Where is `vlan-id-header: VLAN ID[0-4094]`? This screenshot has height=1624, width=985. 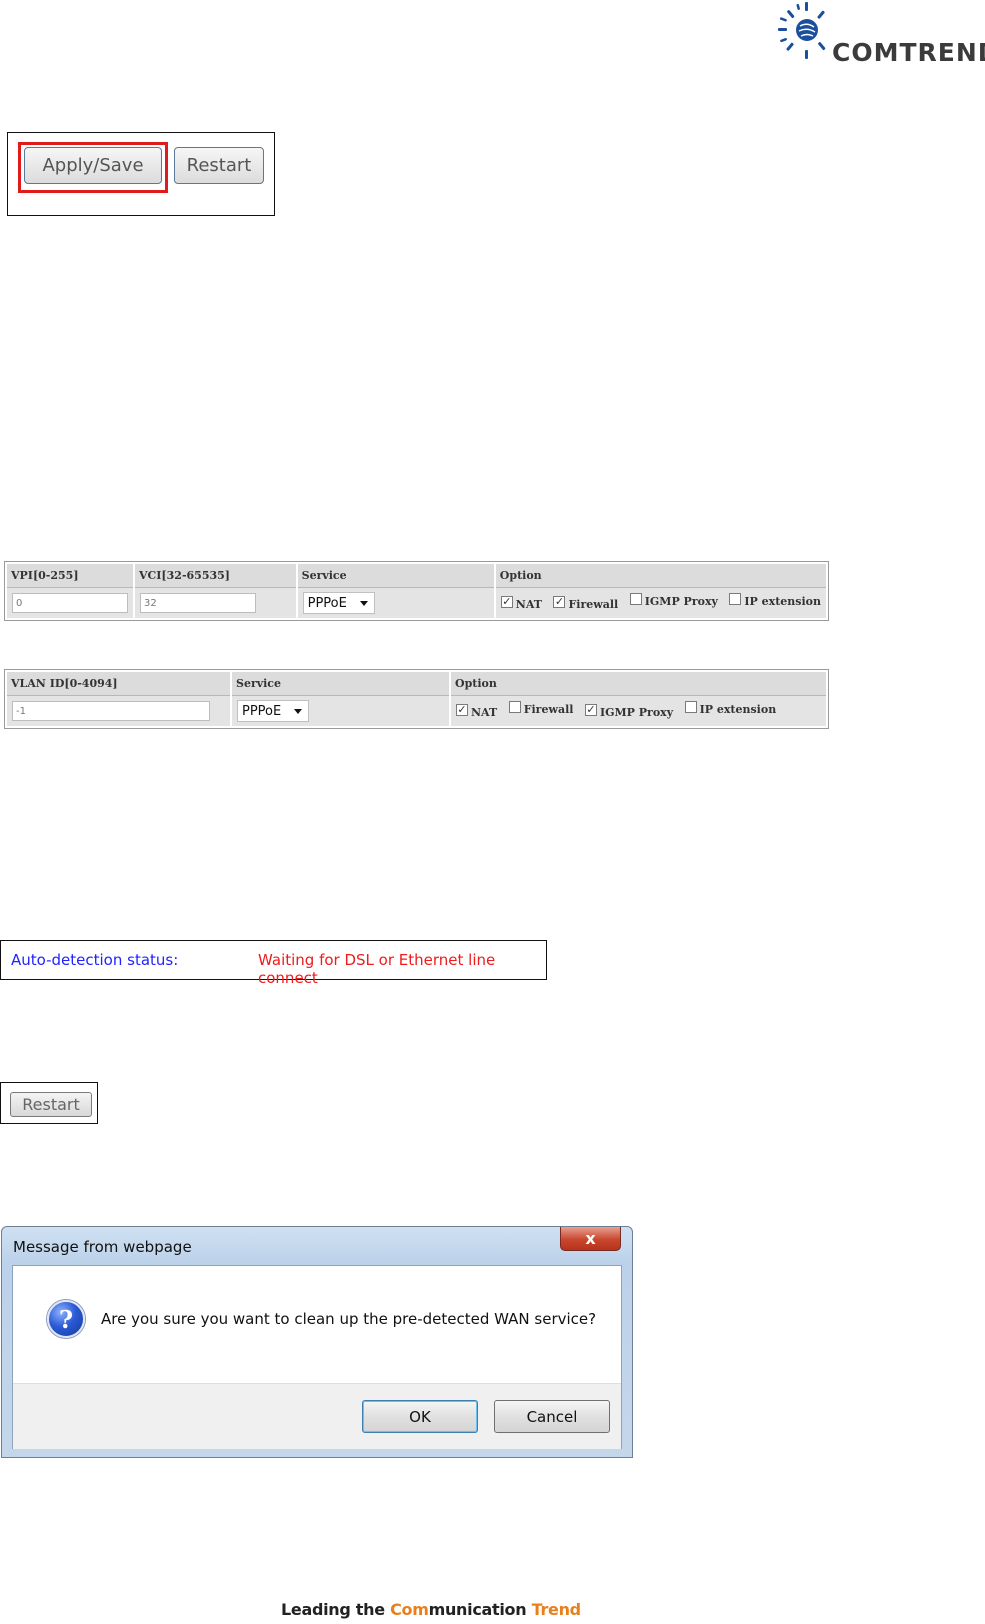 vlan-id-header: VLAN ID[0-4094] is located at coordinates (118, 683).